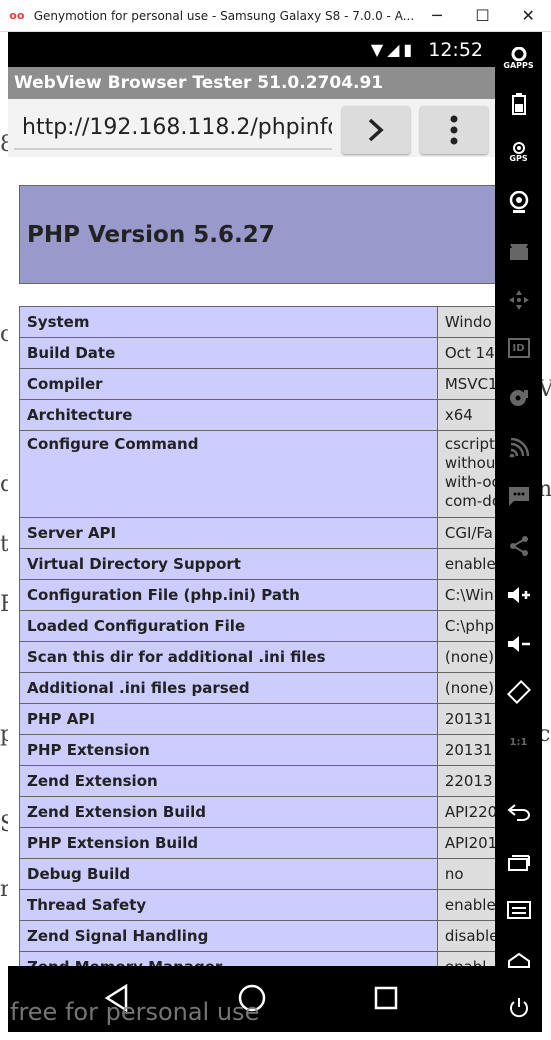 The height and width of the screenshot is (1040, 551). I want to click on row-value-multiline: cscript withou with-oc com-do, so click(469, 472).